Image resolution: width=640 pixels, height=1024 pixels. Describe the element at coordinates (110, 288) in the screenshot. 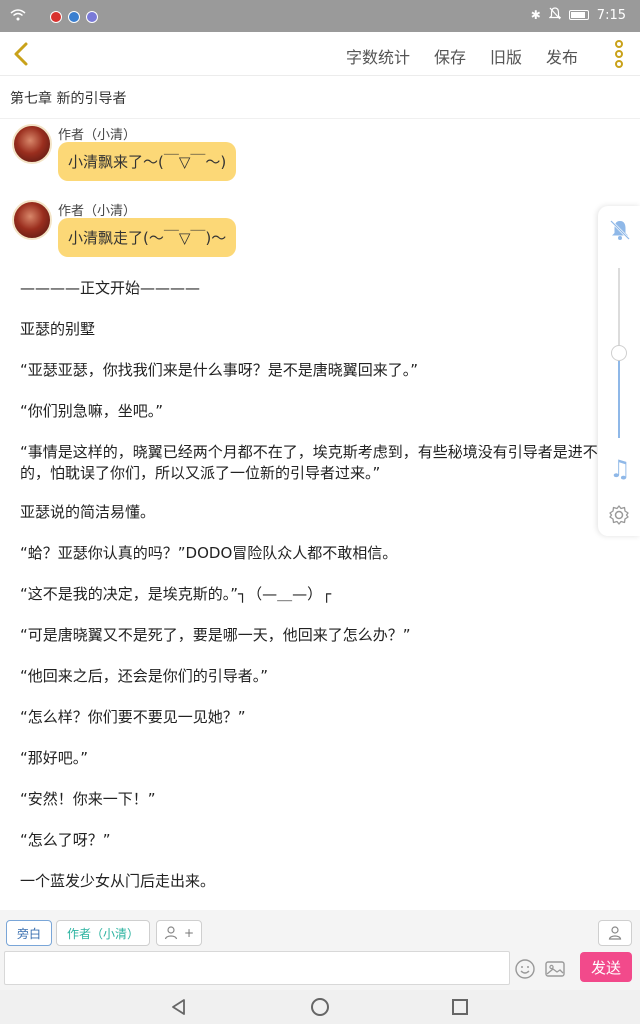

I see `story-paragraph: ————正文开始————` at that location.